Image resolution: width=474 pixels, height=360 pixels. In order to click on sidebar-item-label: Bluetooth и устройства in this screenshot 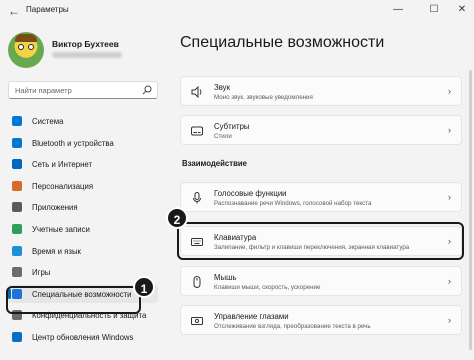, I will do `click(73, 143)`.